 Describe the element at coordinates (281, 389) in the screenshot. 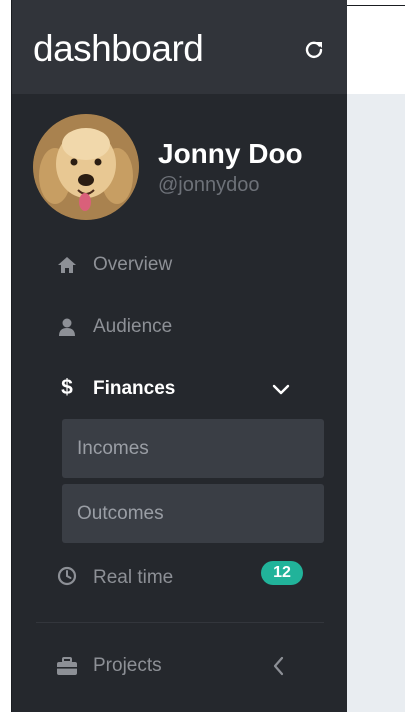

I see `chevron-down-icon` at that location.